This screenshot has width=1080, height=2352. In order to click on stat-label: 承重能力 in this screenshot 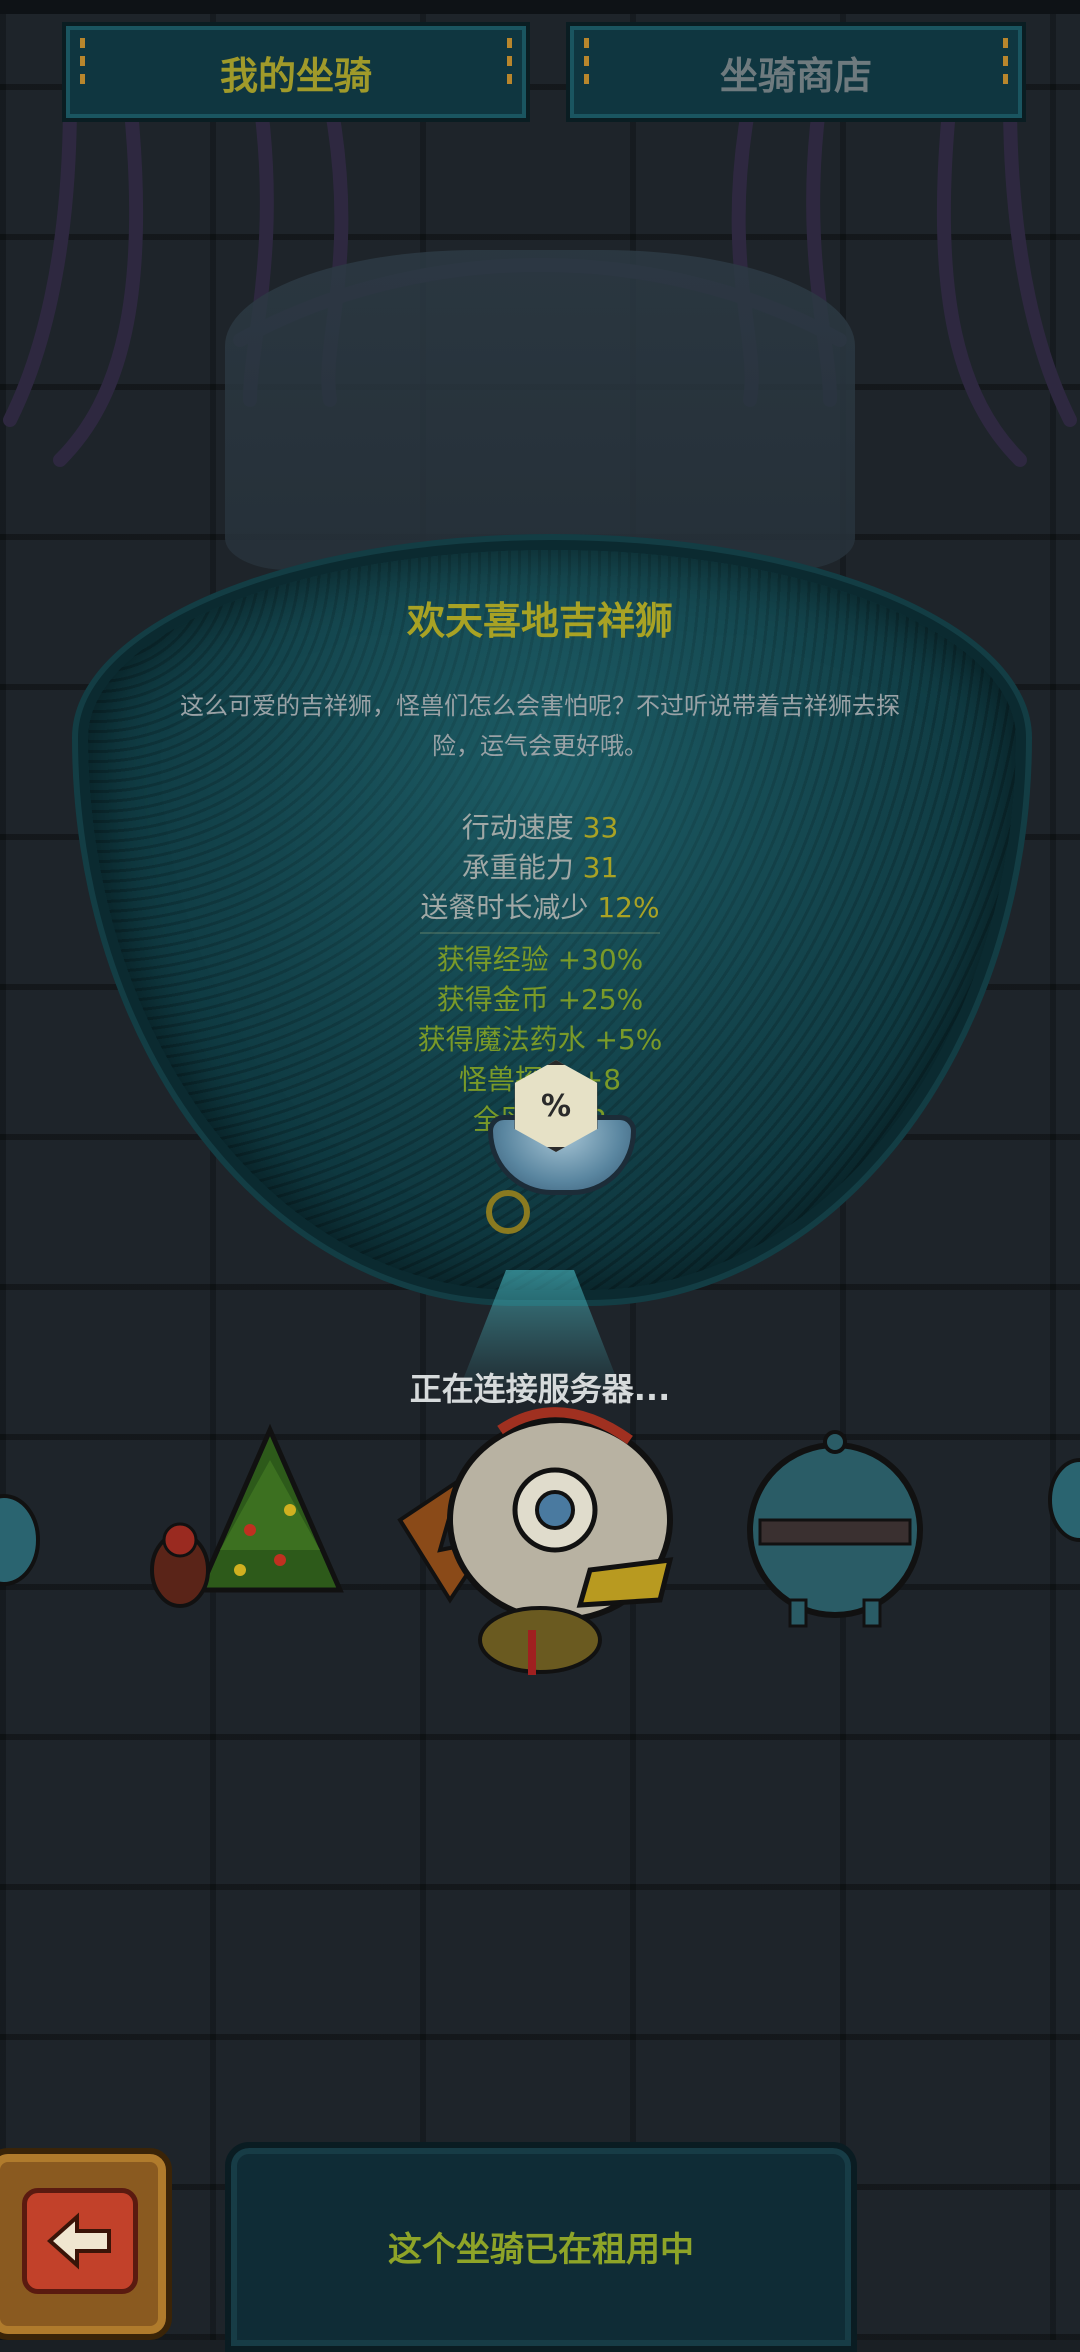, I will do `click(517, 867)`.